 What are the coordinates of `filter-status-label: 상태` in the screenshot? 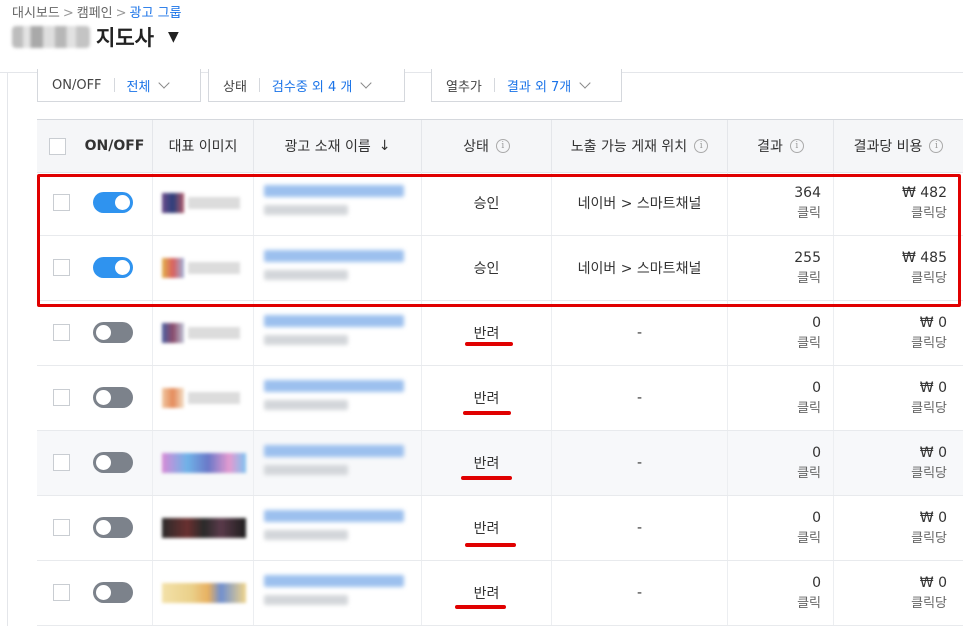 It's located at (235, 87).